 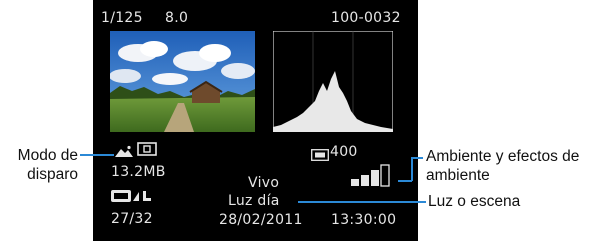 I want to click on leader-line-ambience-h1, so click(x=405, y=181).